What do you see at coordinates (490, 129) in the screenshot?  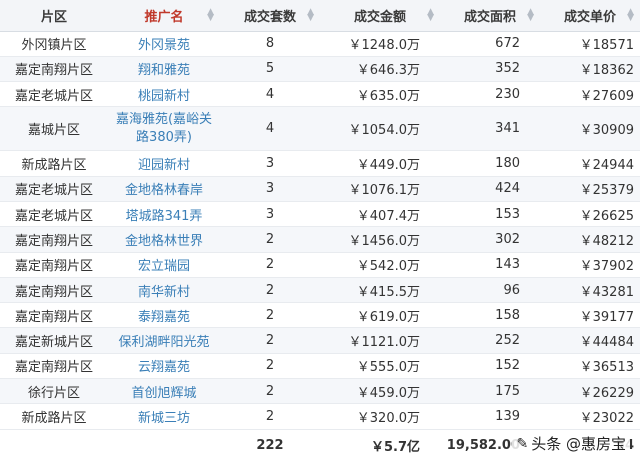 I see `area-cell: 341` at bounding box center [490, 129].